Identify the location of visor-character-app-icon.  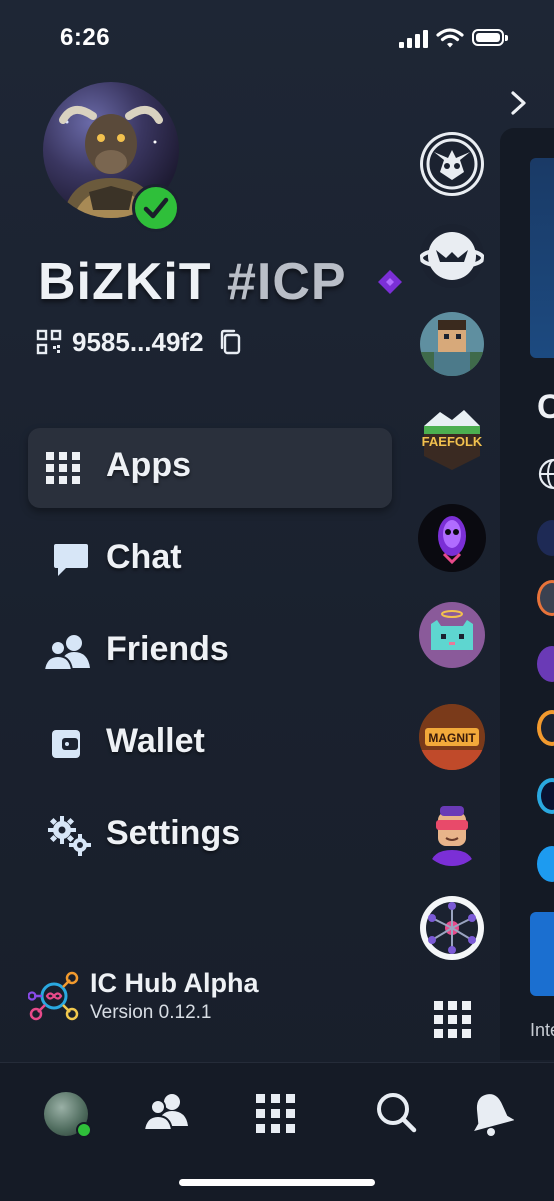
(452, 834).